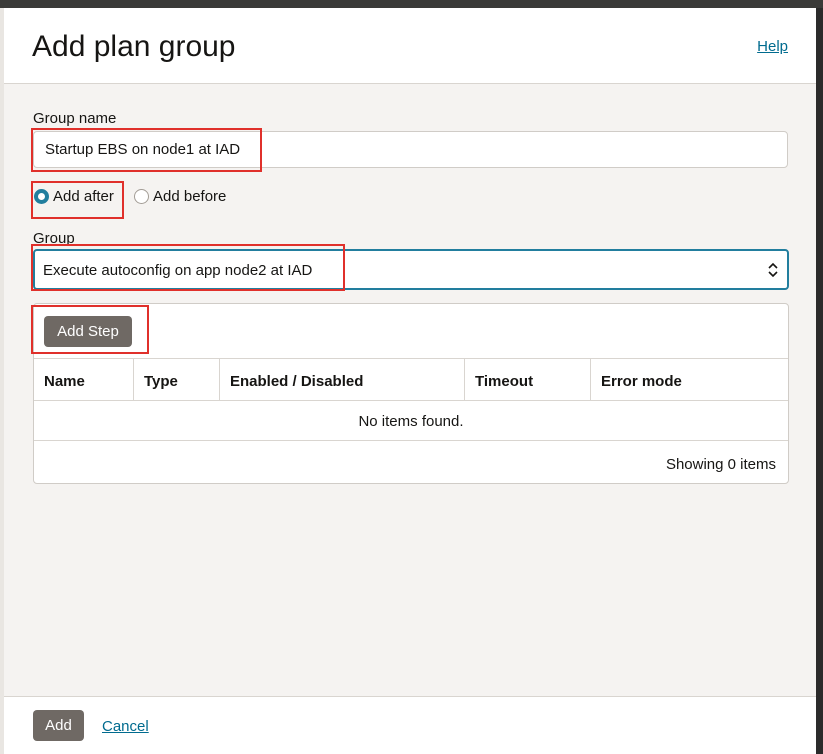 This screenshot has height=754, width=823. Describe the element at coordinates (177, 379) in the screenshot. I see `column-header-type: Type` at that location.